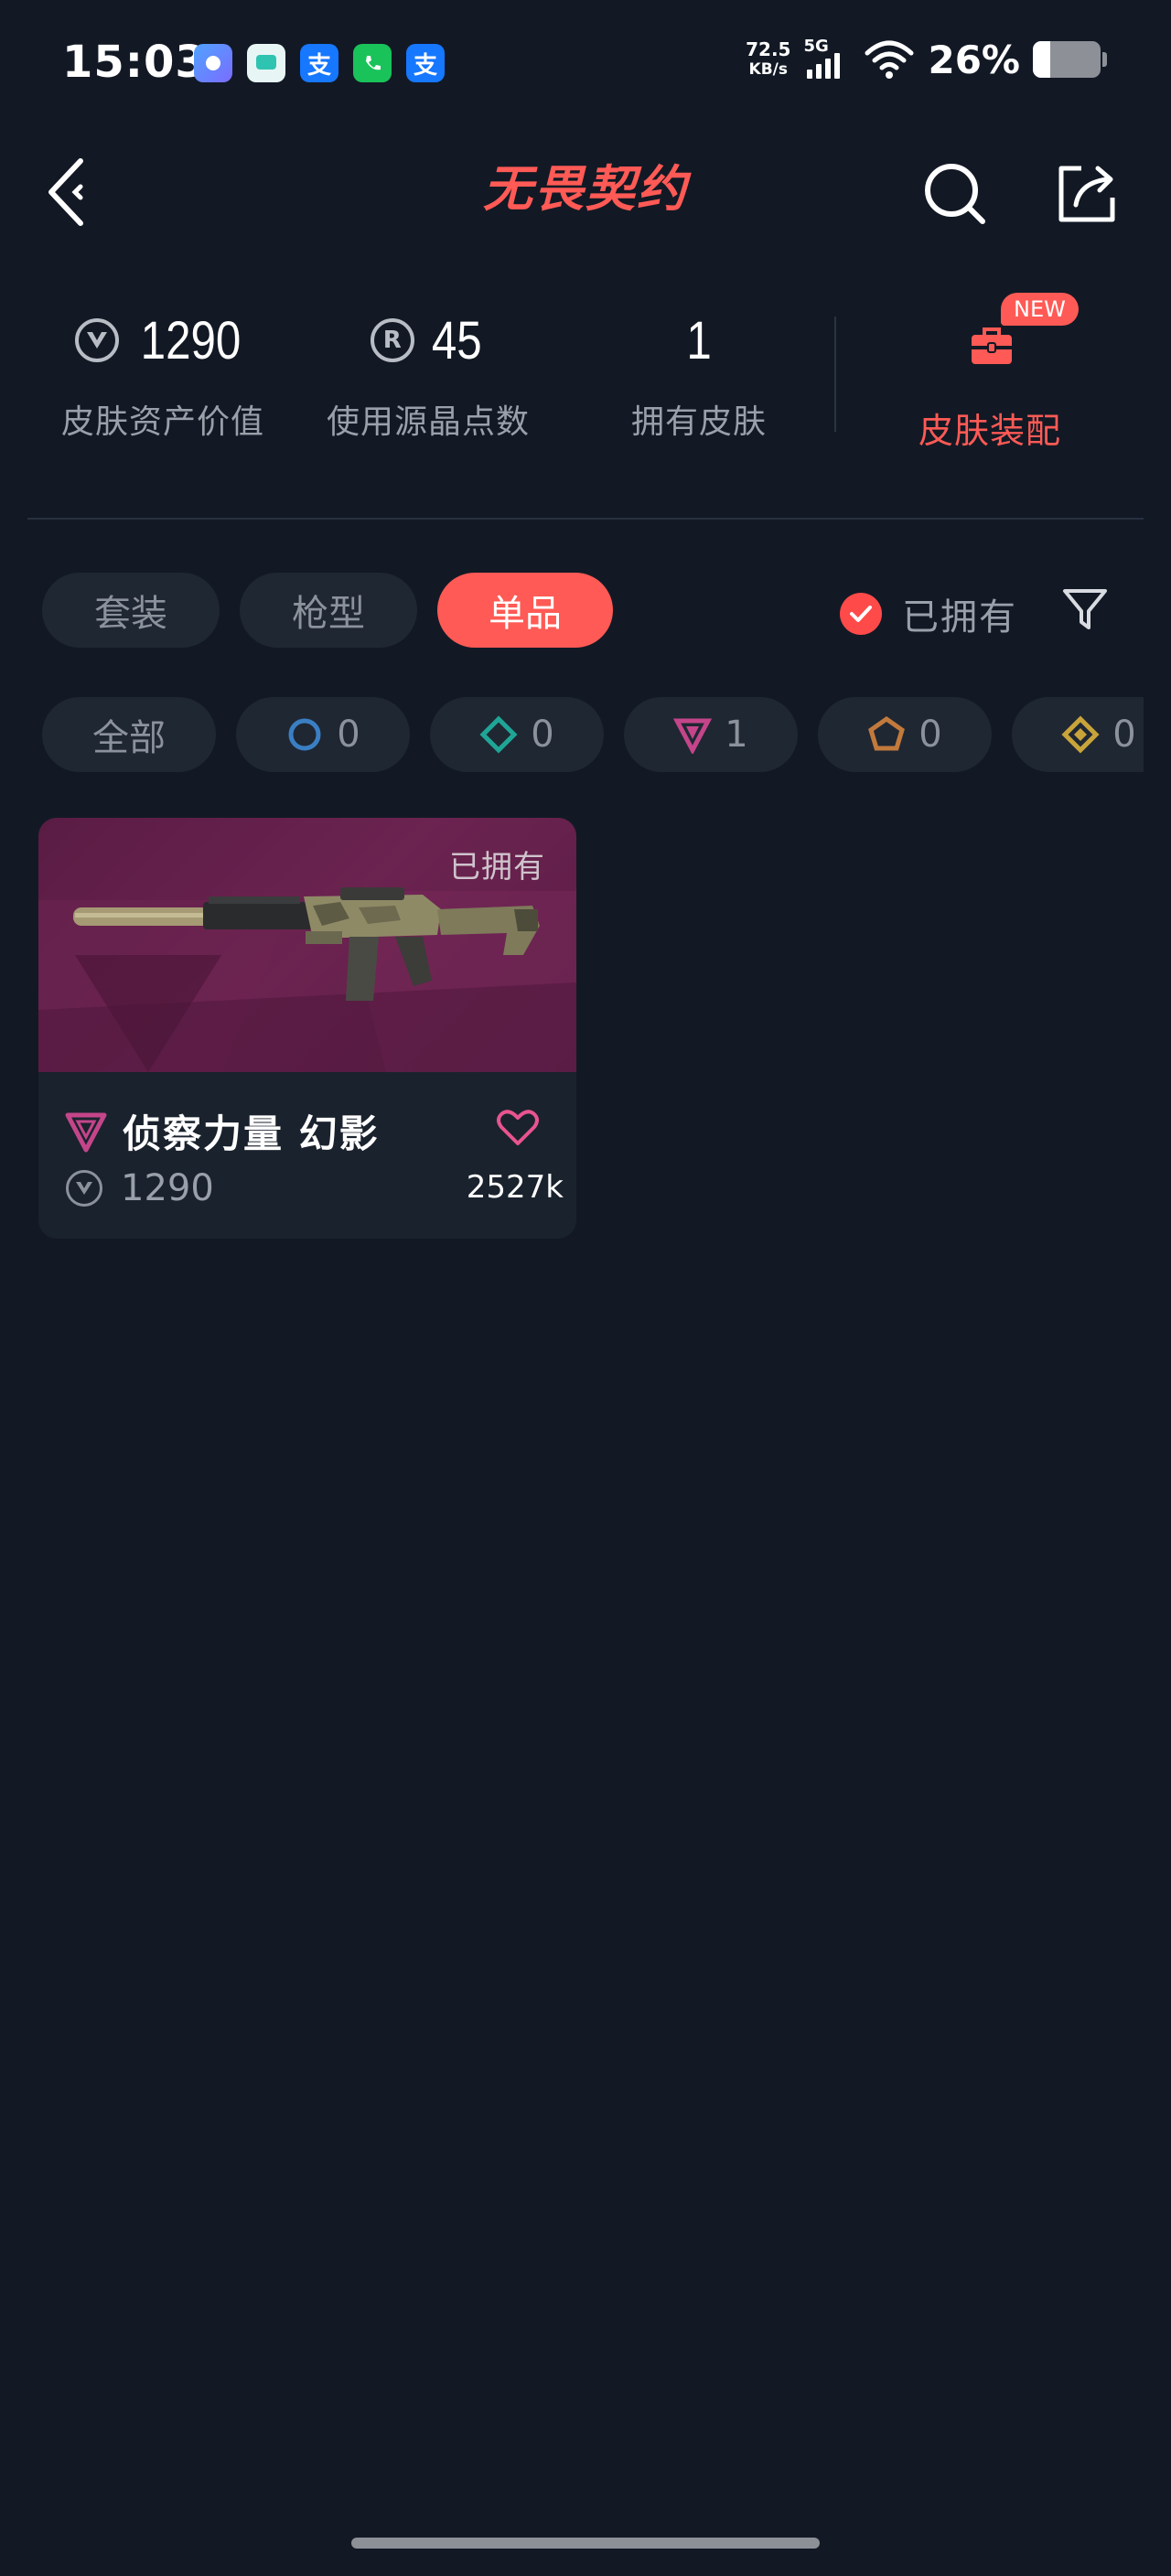 Image resolution: width=1171 pixels, height=2576 pixels. I want to click on skin-equip-label: 皮肤装配, so click(990, 428).